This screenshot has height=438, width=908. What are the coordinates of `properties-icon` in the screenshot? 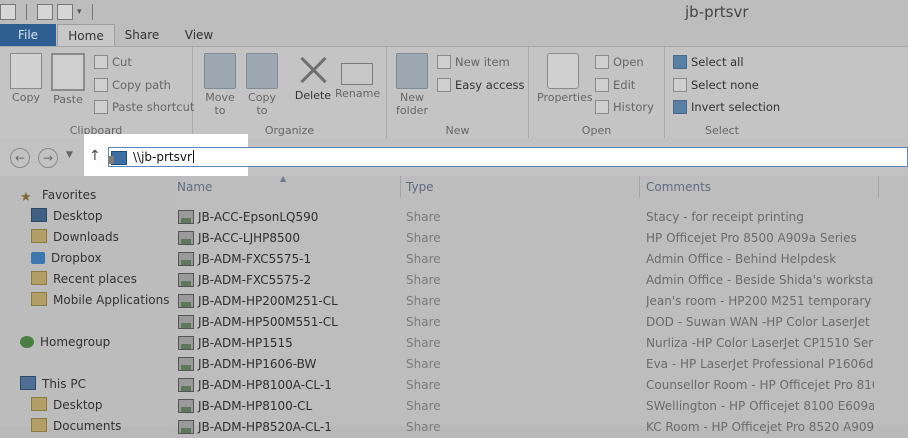 It's located at (563, 71).